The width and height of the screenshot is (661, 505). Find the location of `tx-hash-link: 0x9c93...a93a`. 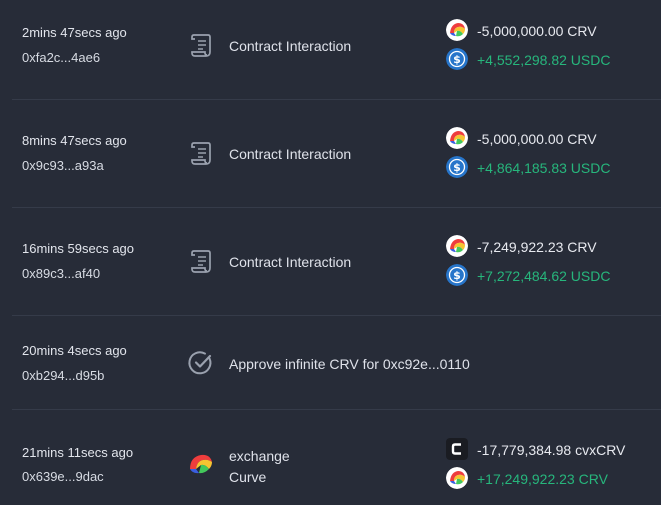

tx-hash-link: 0x9c93...a93a is located at coordinates (63, 165).